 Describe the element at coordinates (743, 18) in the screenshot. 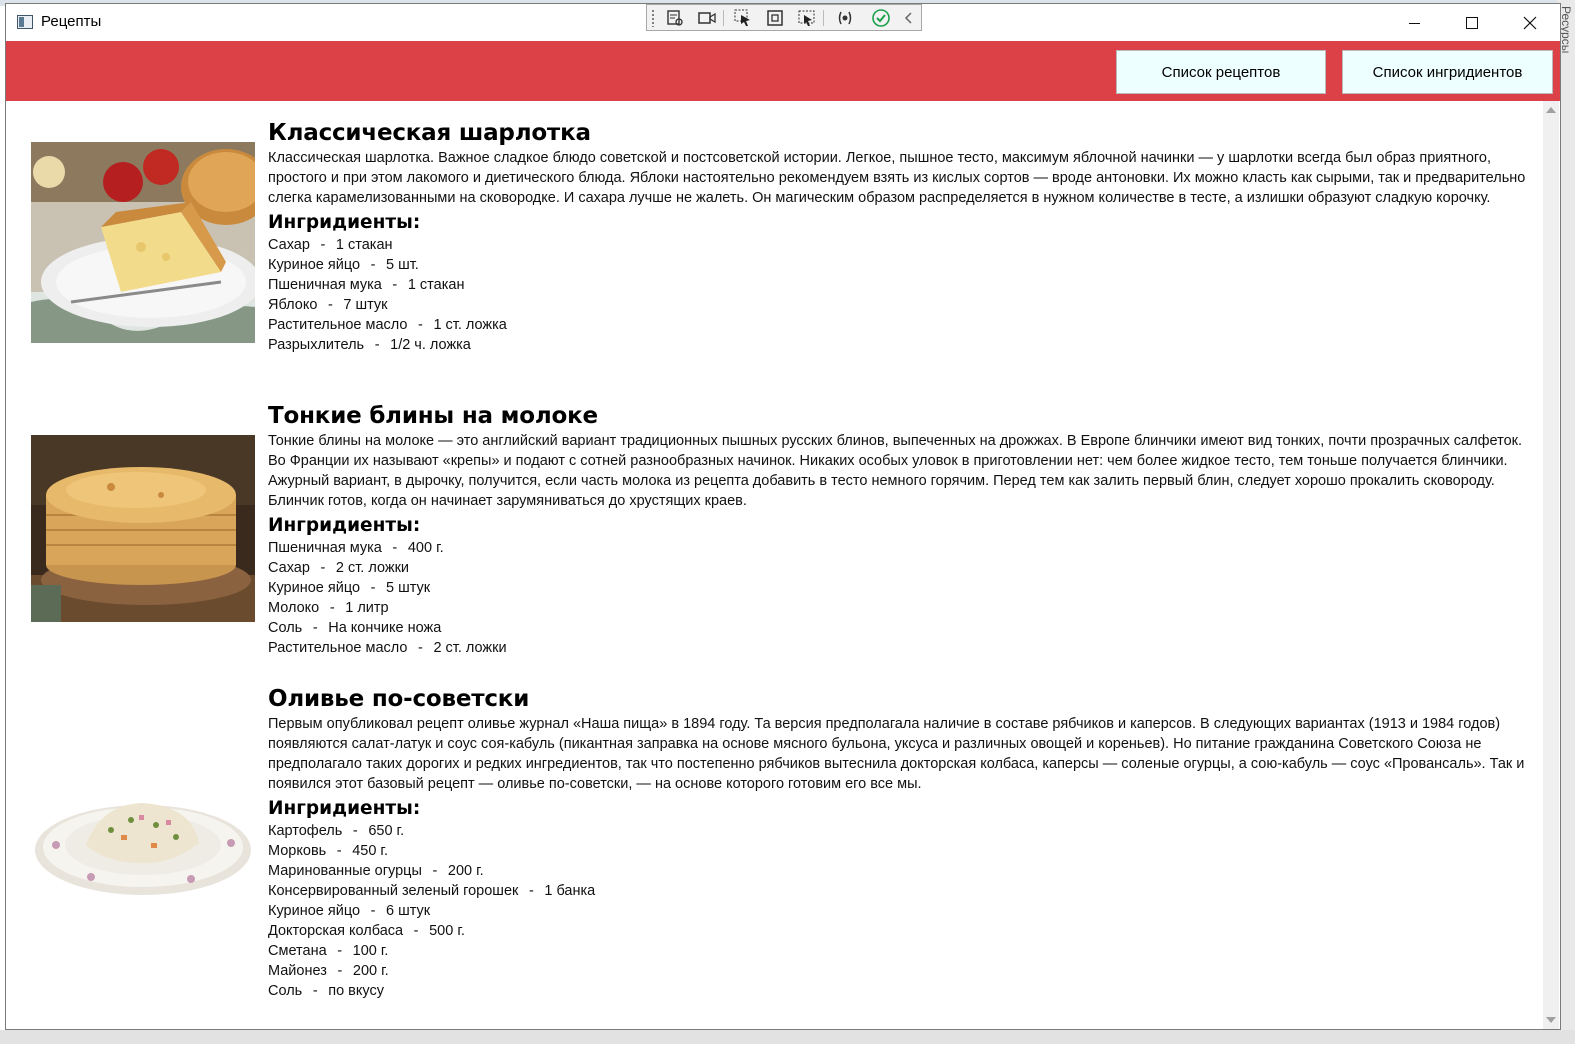

I see `select-element-icon` at that location.